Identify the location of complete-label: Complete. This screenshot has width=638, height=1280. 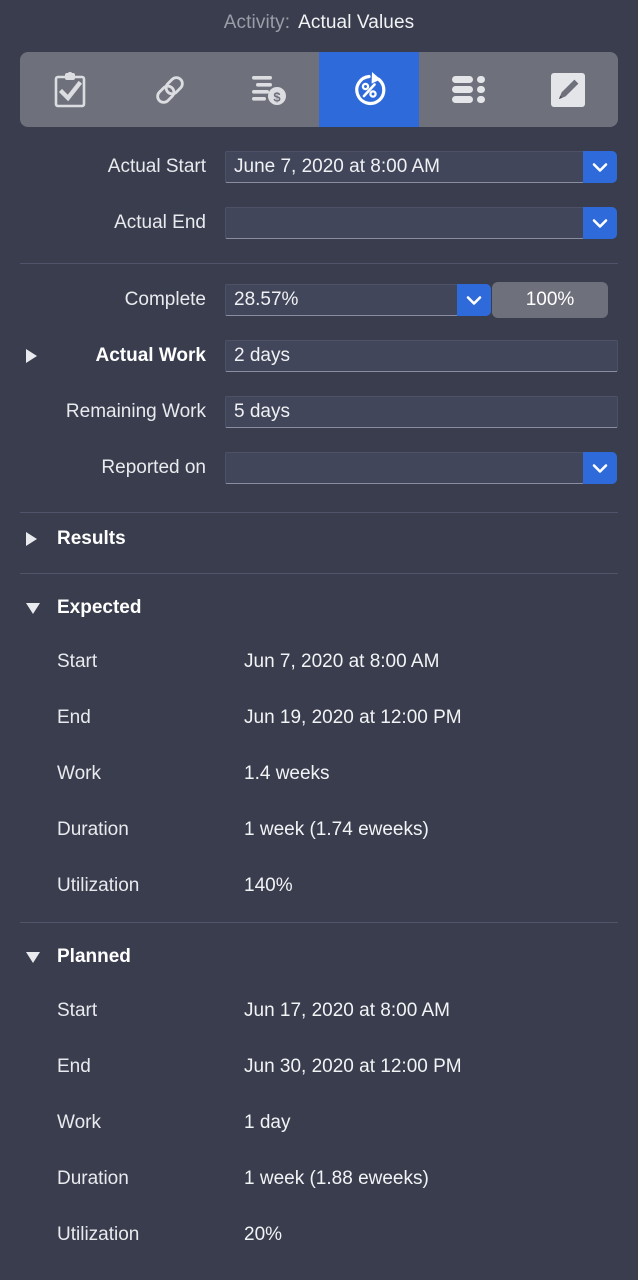
(165, 299).